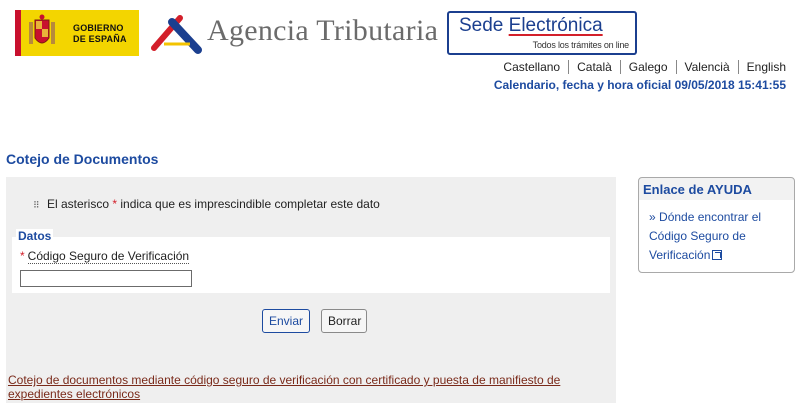 This screenshot has height=403, width=800. What do you see at coordinates (100, 39) in the screenshot?
I see `gobierno-line-2: DE ESPAÑA` at bounding box center [100, 39].